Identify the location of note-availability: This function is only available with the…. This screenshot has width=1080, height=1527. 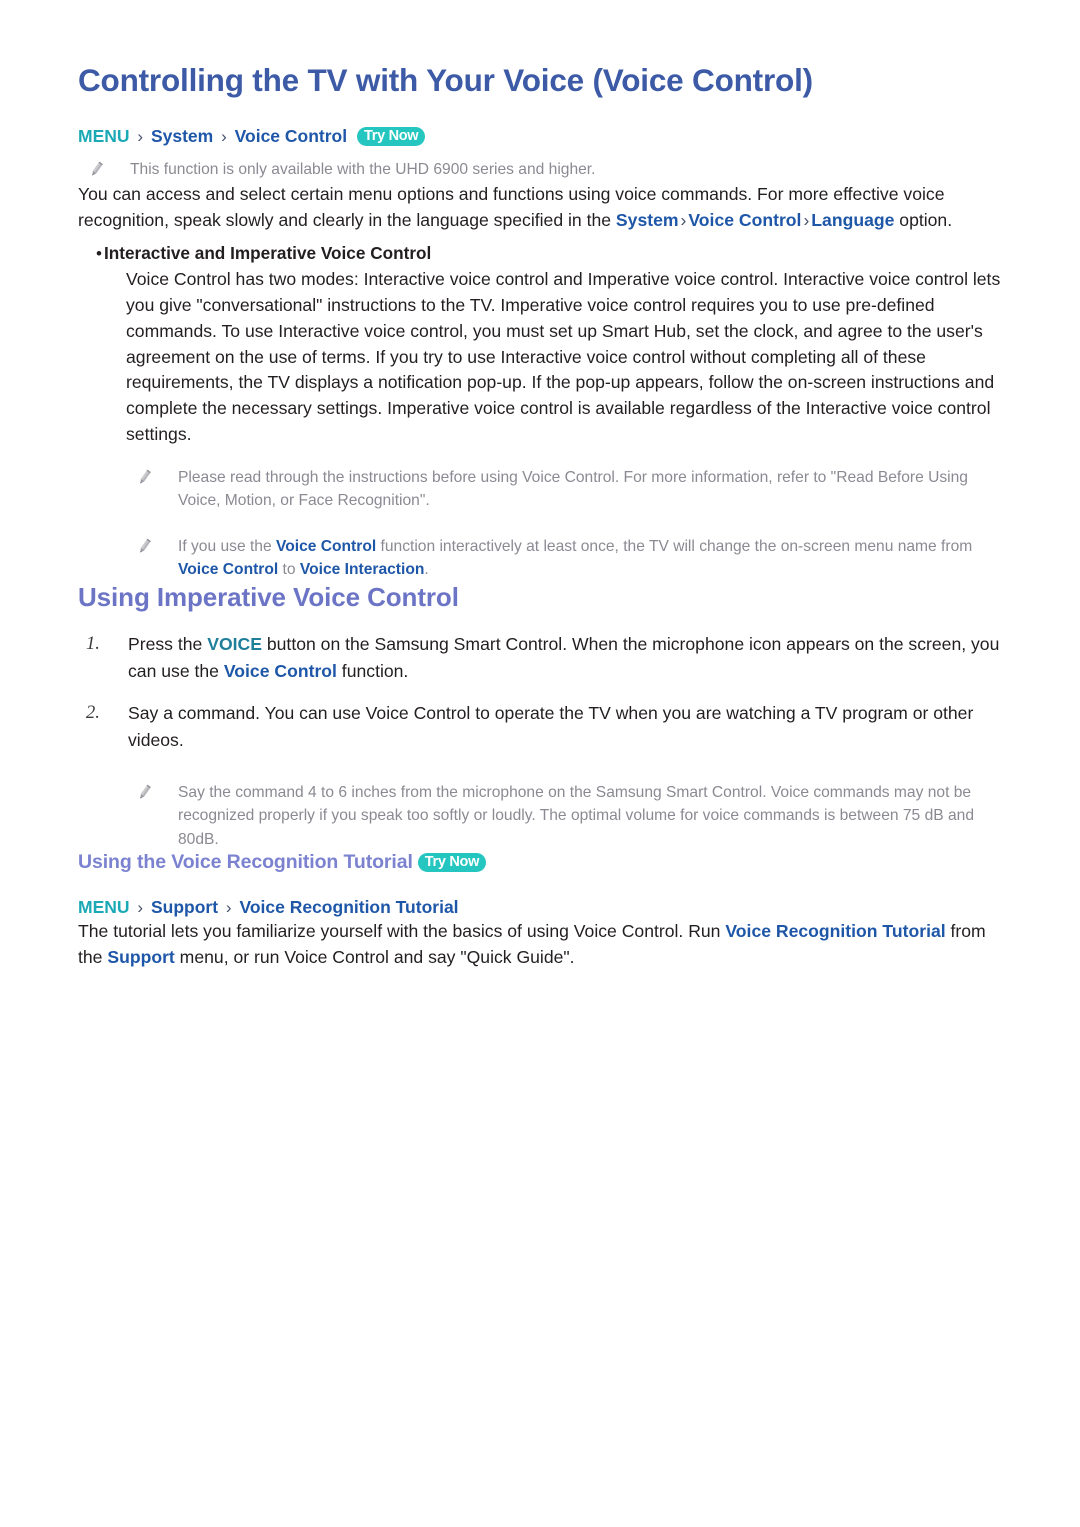
(540, 170).